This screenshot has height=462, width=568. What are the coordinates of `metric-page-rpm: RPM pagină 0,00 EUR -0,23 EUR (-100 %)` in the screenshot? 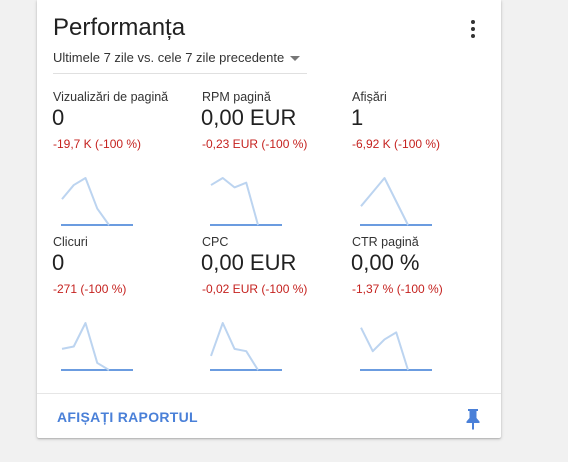 It's located at (271, 160).